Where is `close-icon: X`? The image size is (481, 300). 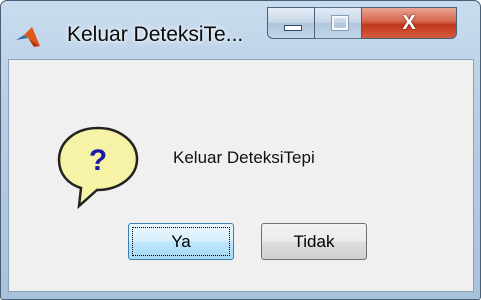
close-icon: X is located at coordinates (409, 23).